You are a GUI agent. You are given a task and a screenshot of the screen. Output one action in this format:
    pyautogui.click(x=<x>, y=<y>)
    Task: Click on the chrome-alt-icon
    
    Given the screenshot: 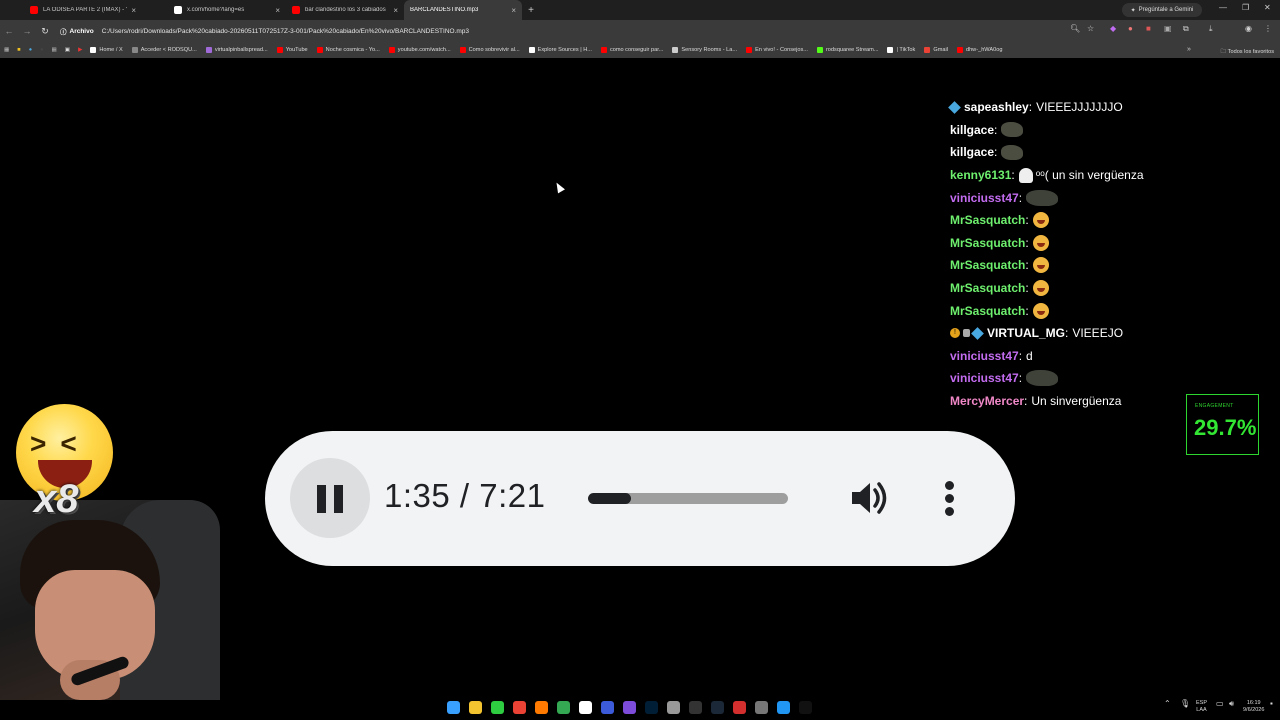 What is the action you would take?
    pyautogui.click(x=563, y=707)
    